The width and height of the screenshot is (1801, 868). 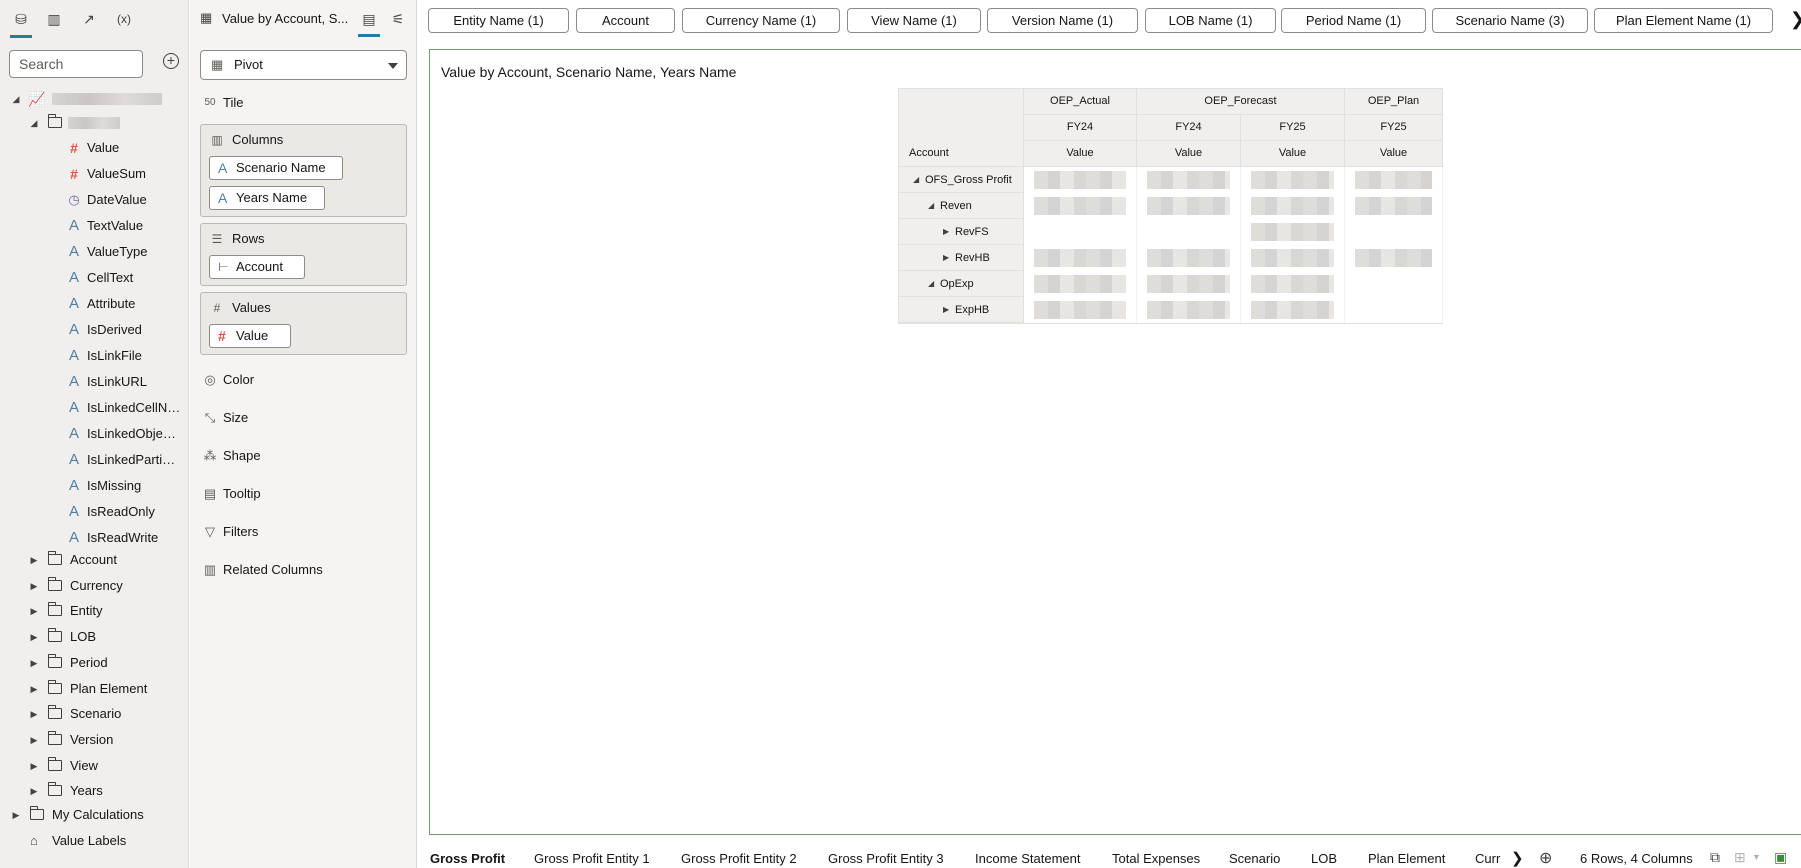 I want to click on tile-section: 50 Tile, so click(x=303, y=103).